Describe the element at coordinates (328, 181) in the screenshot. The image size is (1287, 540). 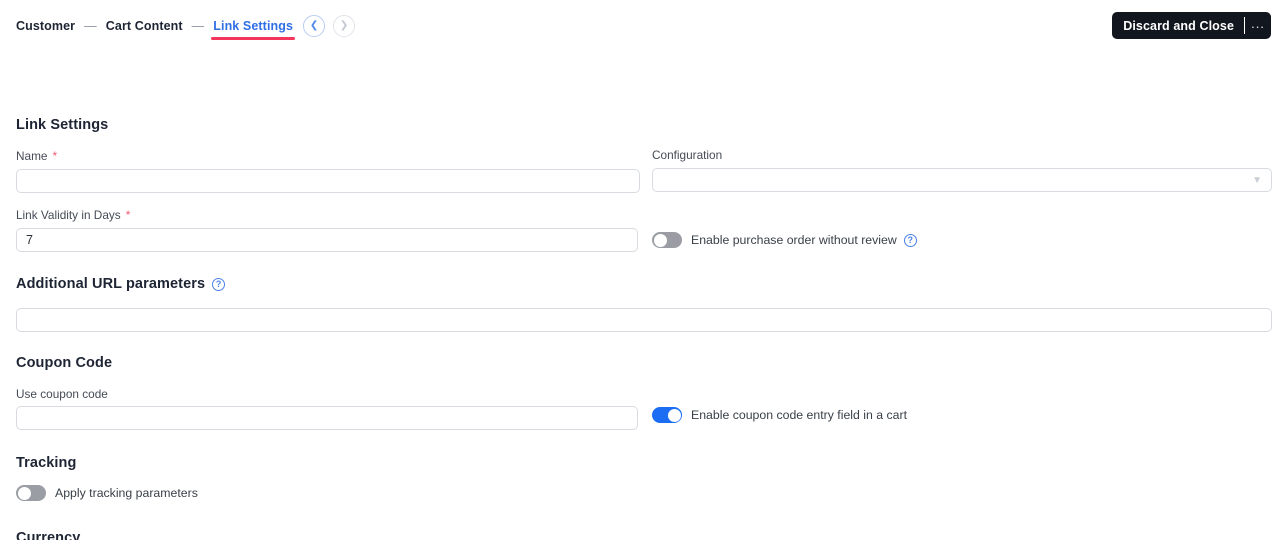
I see `name-input` at that location.